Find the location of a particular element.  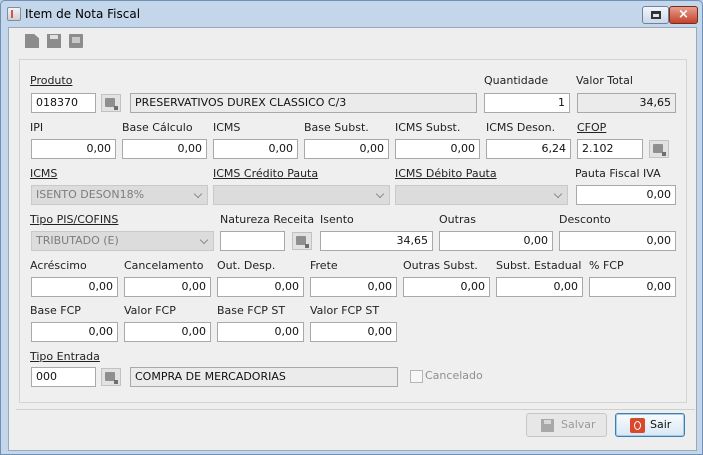

outras-subst-label: Outras Subst. is located at coordinates (440, 265).